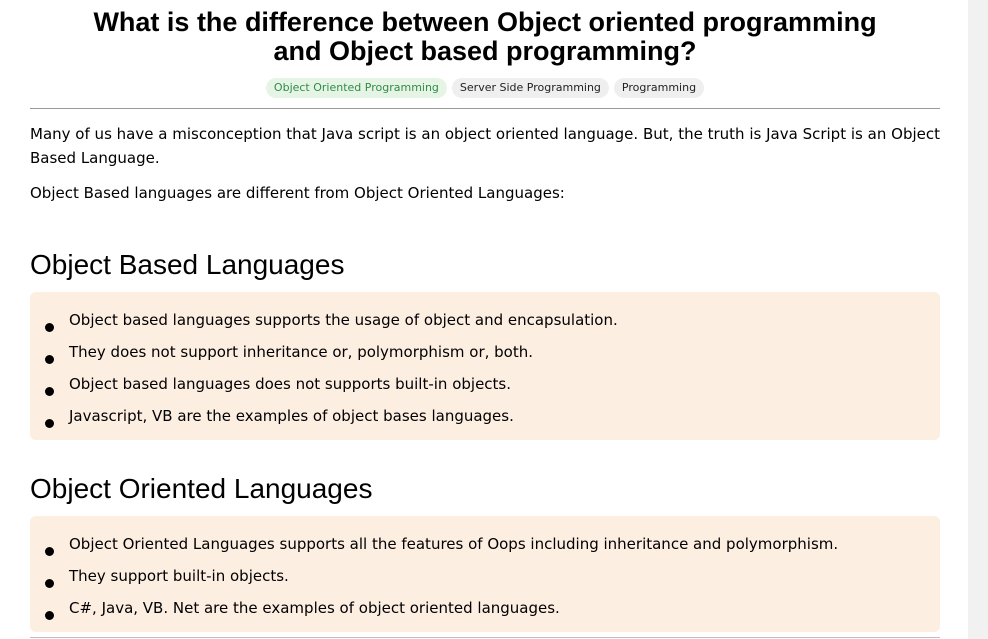 The image size is (988, 639). I want to click on section-heading-object-oriented: Object Oriented Languages, so click(201, 488).